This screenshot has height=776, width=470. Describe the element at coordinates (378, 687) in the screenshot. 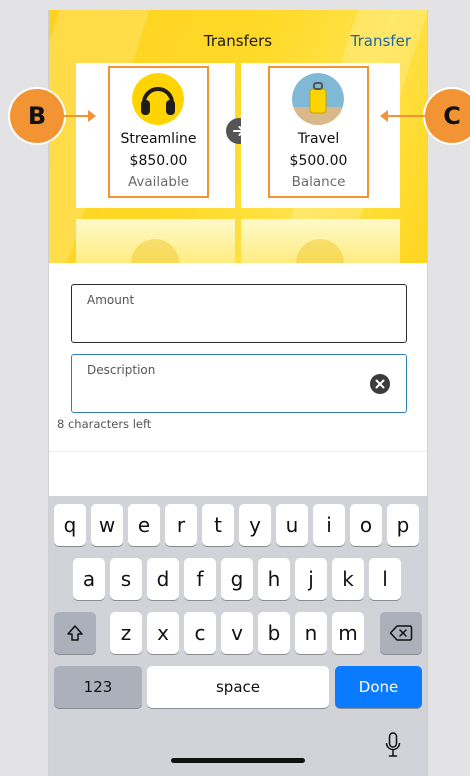

I see `done-key: Done` at that location.